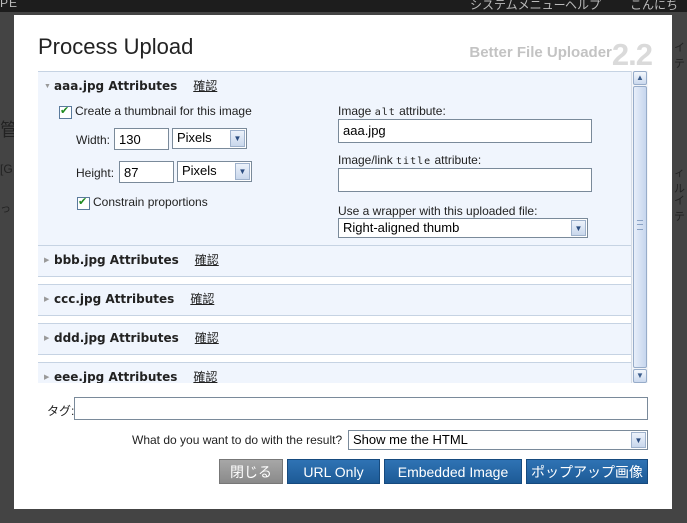 This screenshot has width=687, height=523. Describe the element at coordinates (237, 440) in the screenshot. I see `result-question-label: What do you want to do with the result?` at that location.